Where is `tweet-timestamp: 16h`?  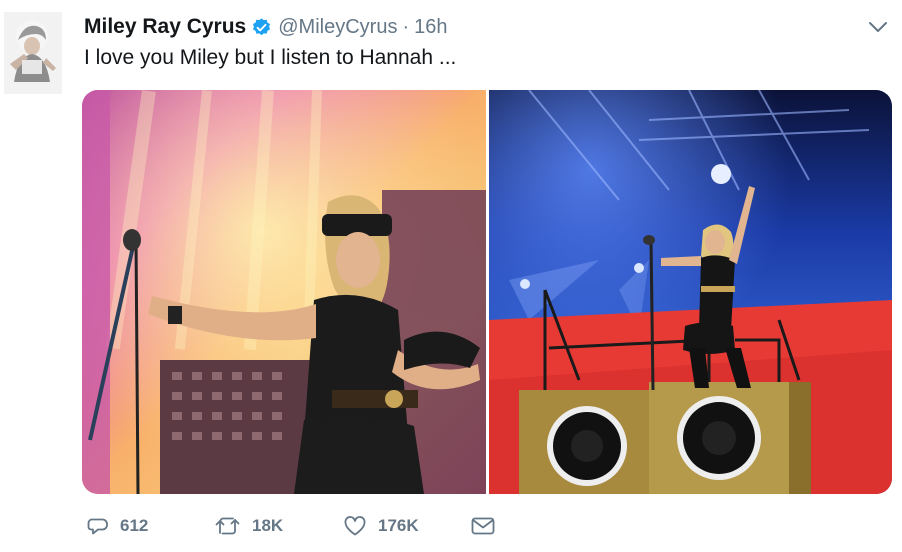
tweet-timestamp: 16h is located at coordinates (430, 27).